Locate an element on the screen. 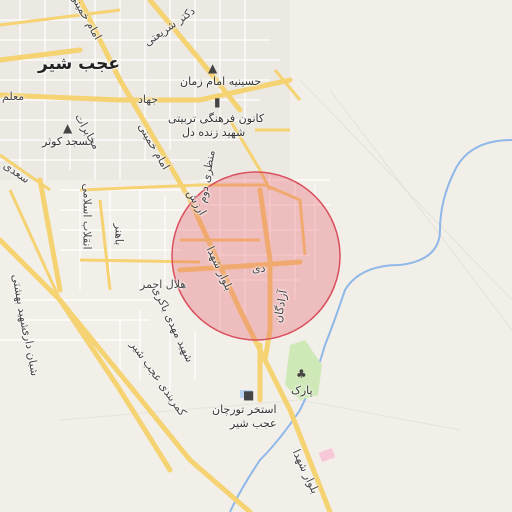 The image size is (512, 512). poi-pool-line2: عجب شیر is located at coordinates (253, 423).